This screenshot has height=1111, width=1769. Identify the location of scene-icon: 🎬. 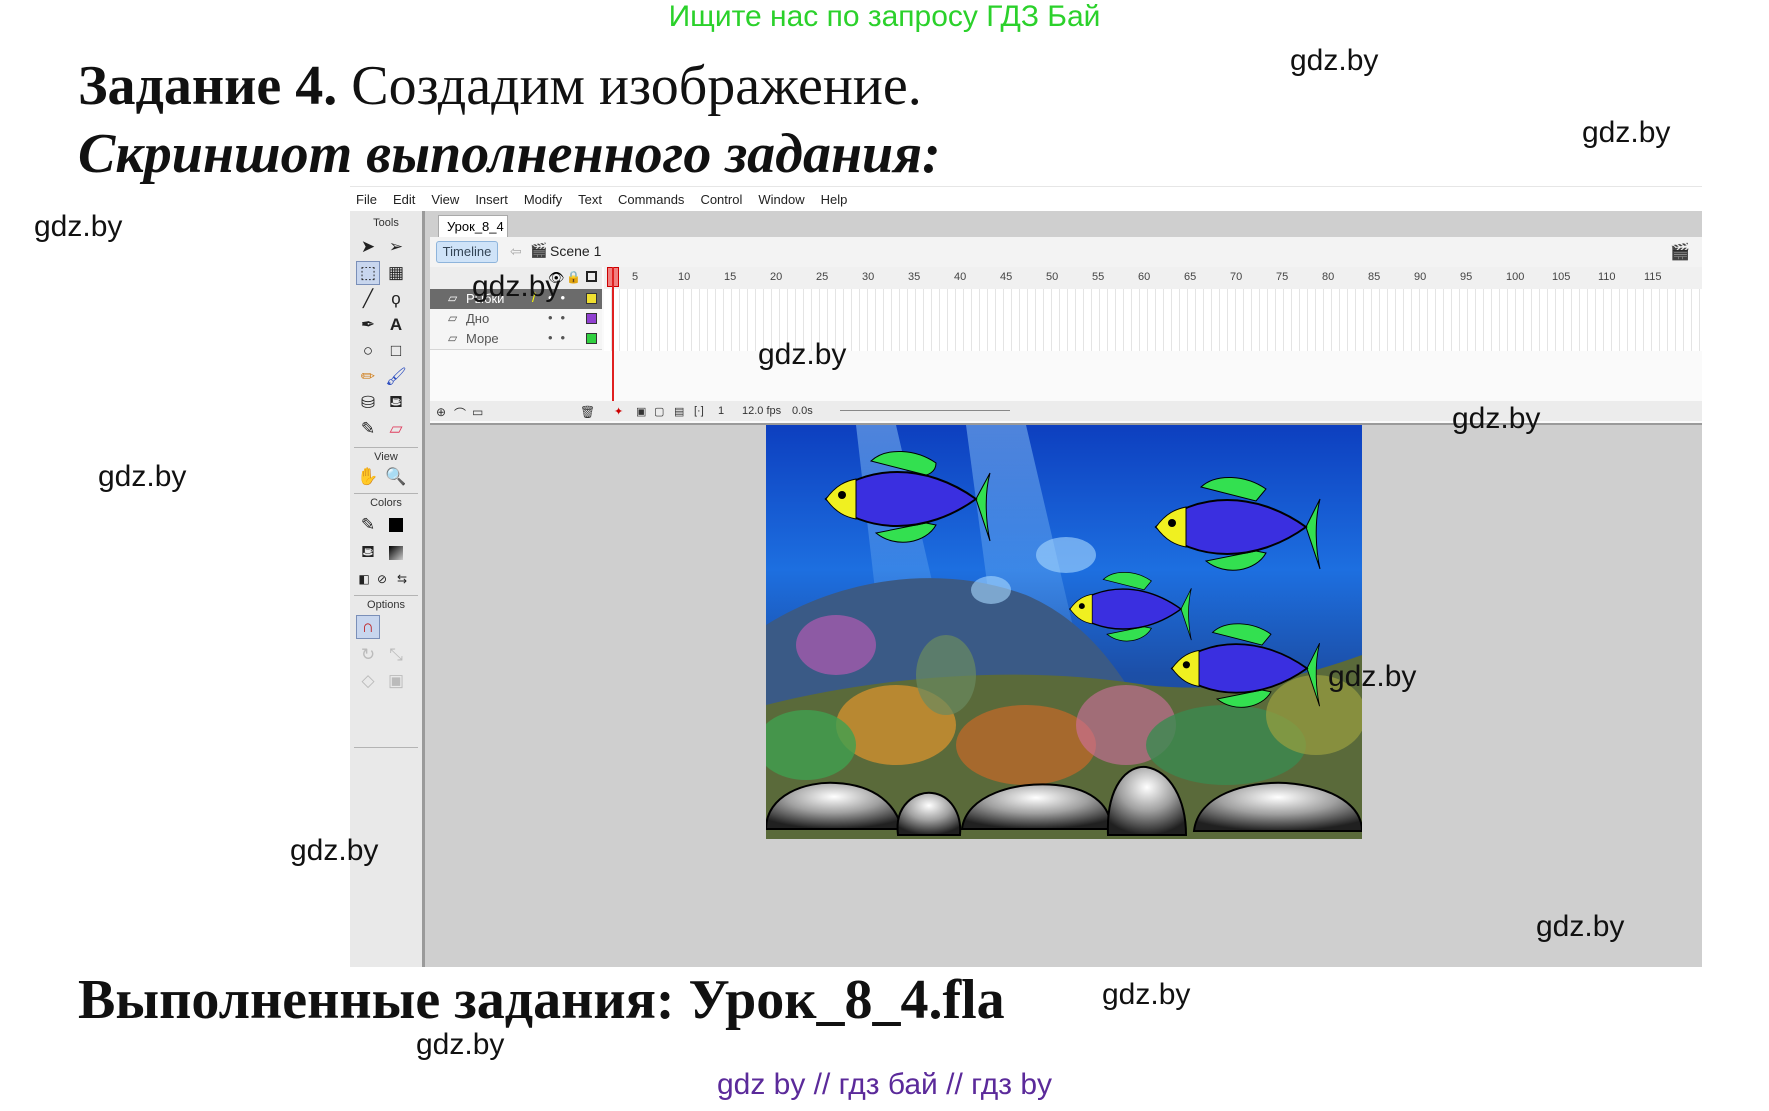
(539, 250).